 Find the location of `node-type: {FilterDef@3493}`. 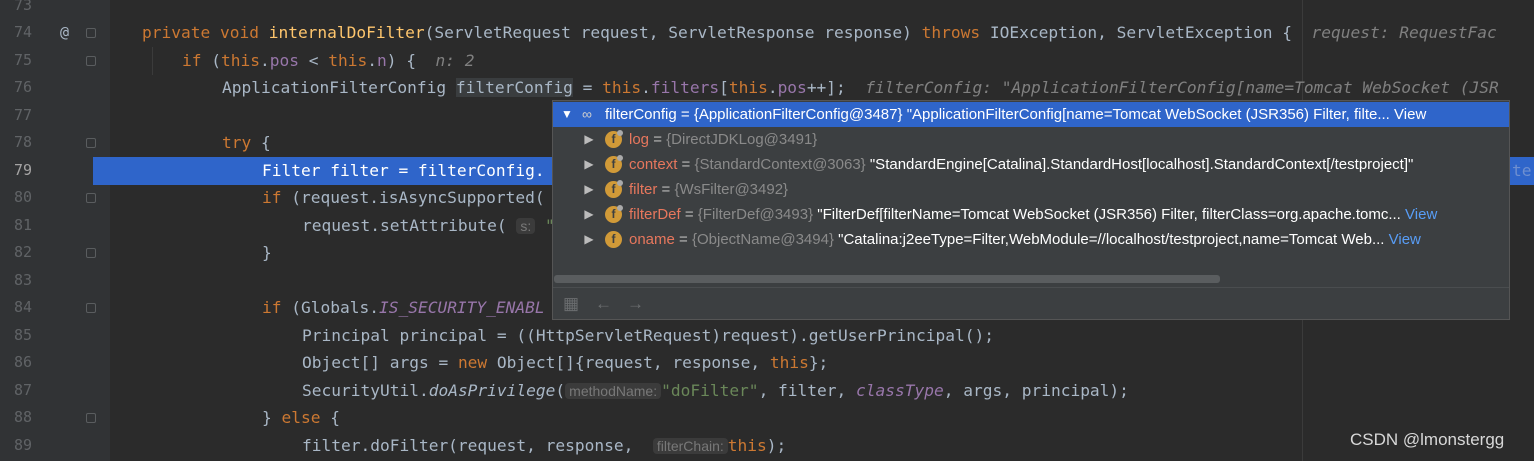

node-type: {FilterDef@3493} is located at coordinates (755, 214).